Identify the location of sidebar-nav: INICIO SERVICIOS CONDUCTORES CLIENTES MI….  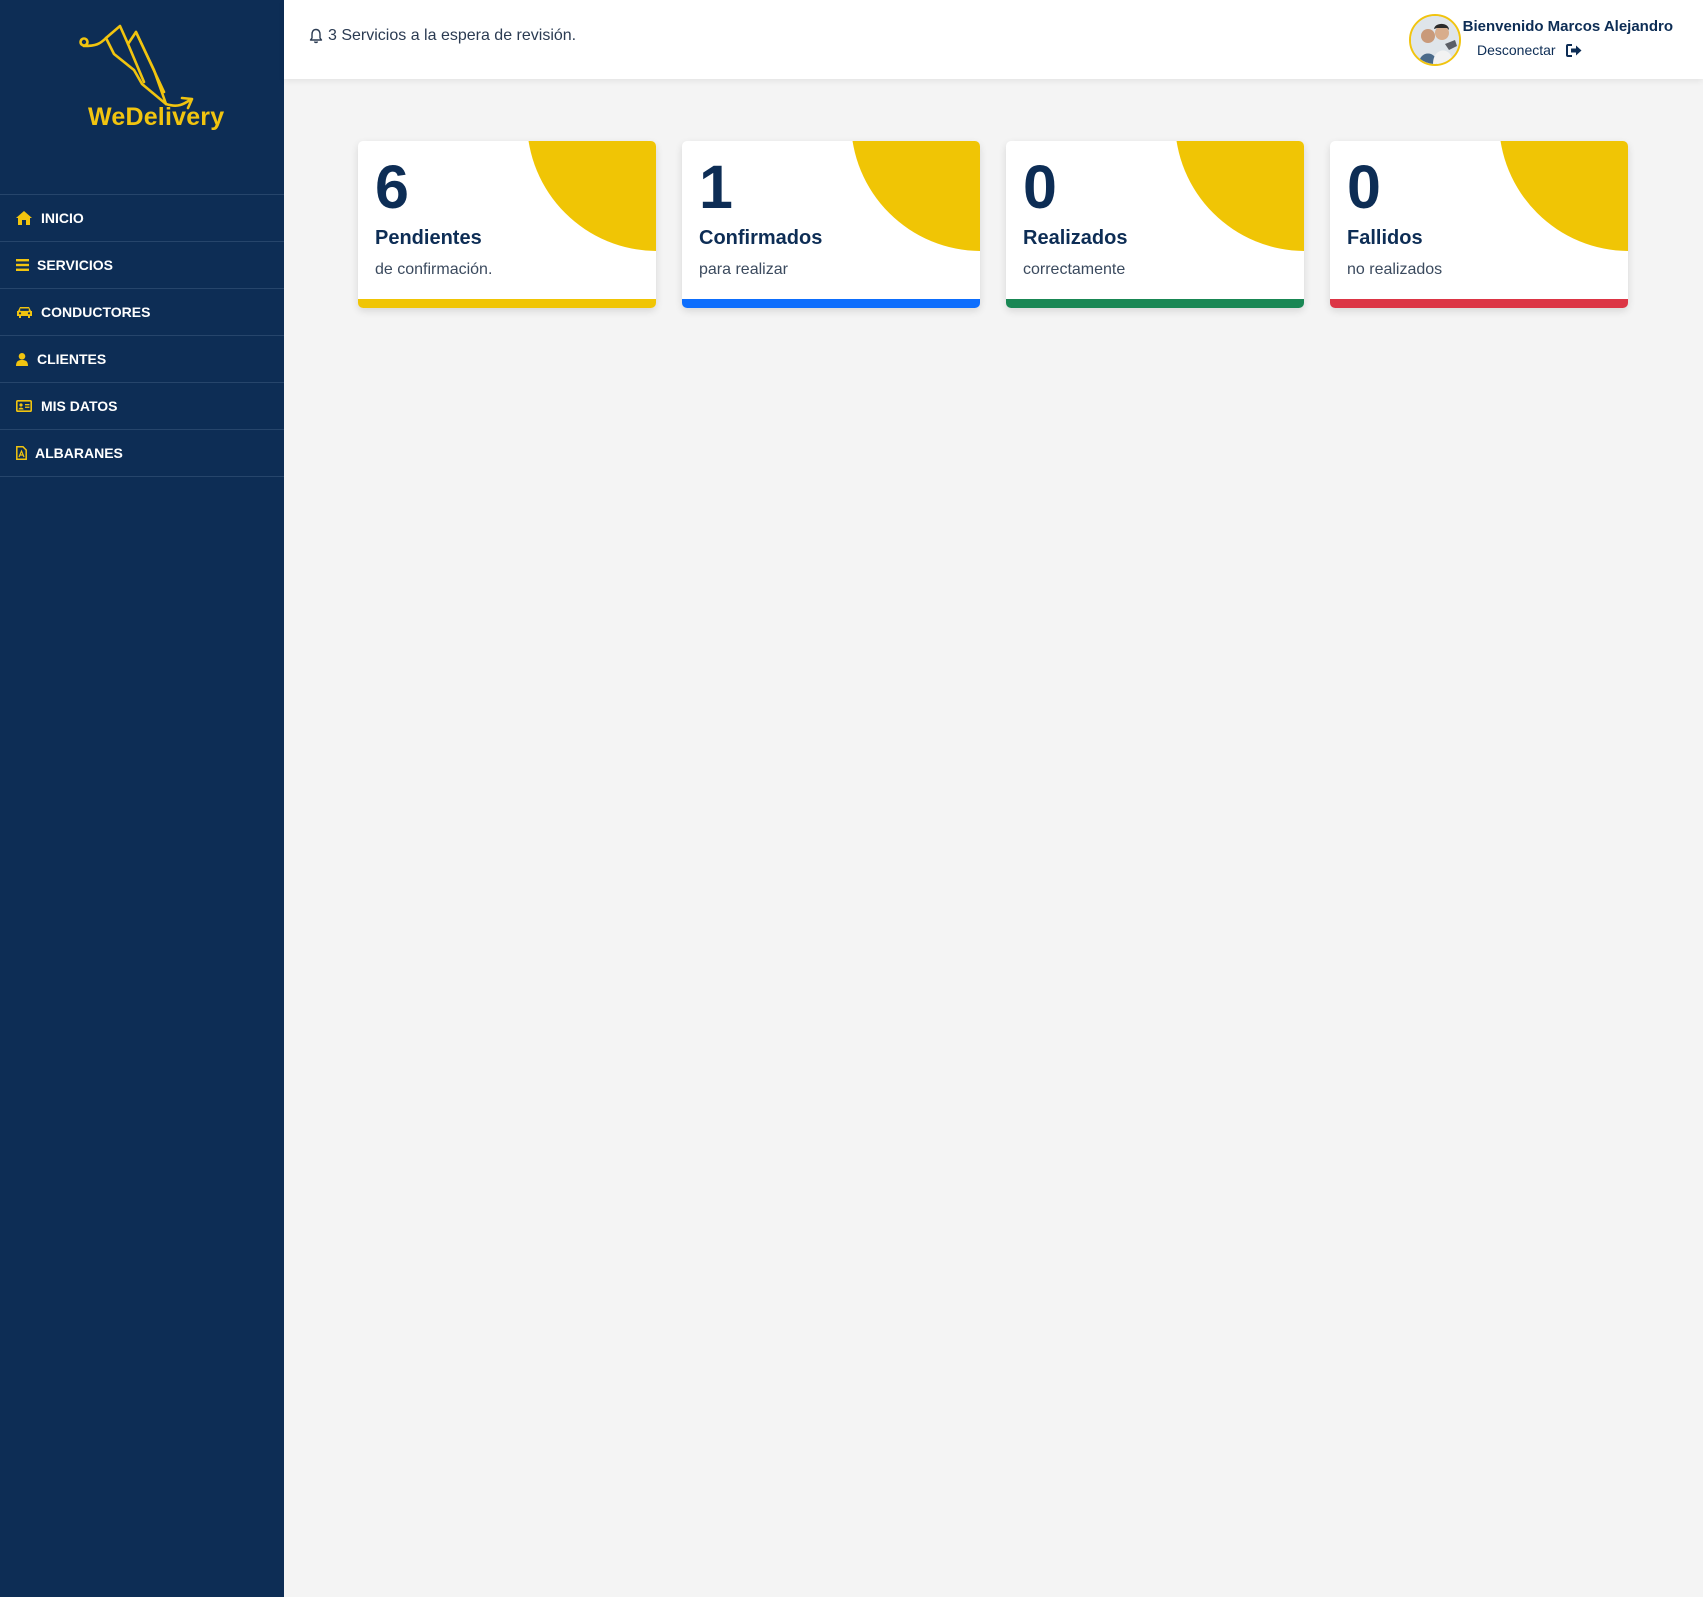
(142, 335).